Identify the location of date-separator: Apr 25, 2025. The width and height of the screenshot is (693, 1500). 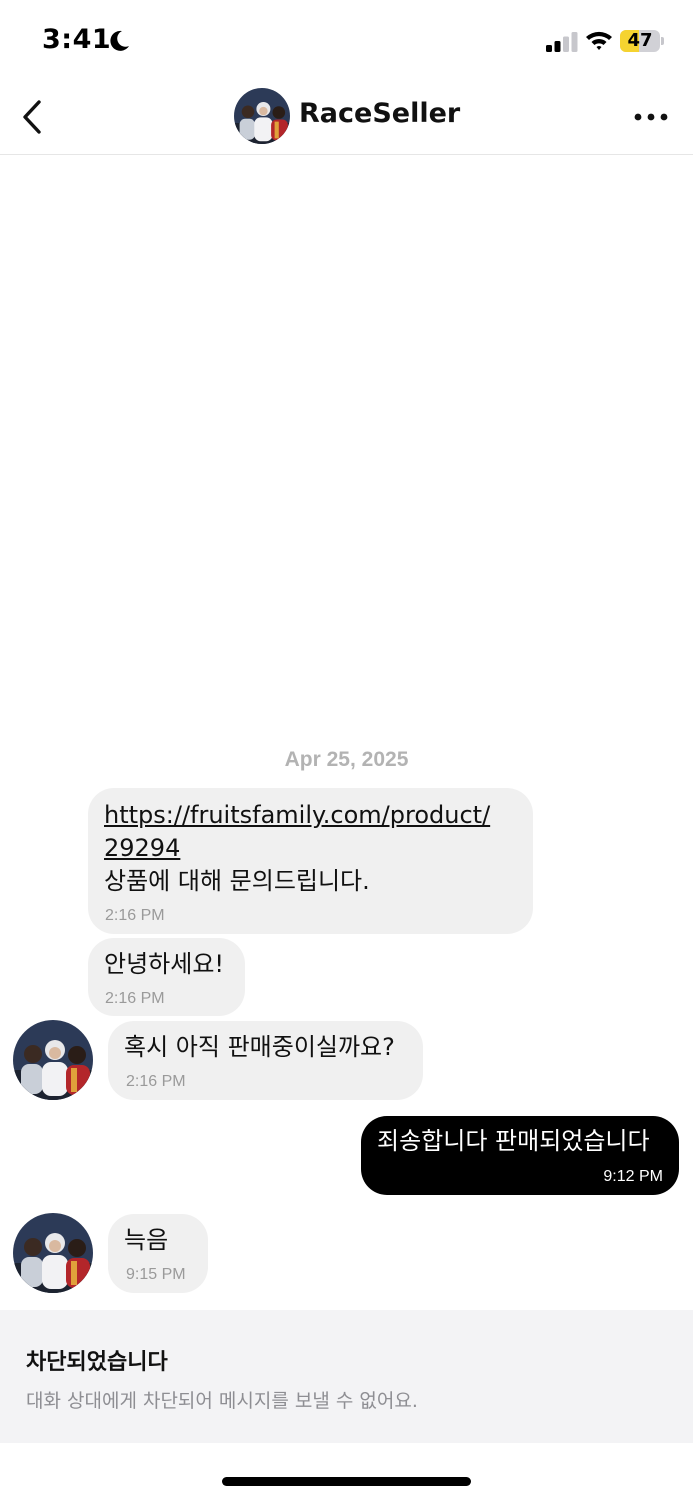
(346, 759).